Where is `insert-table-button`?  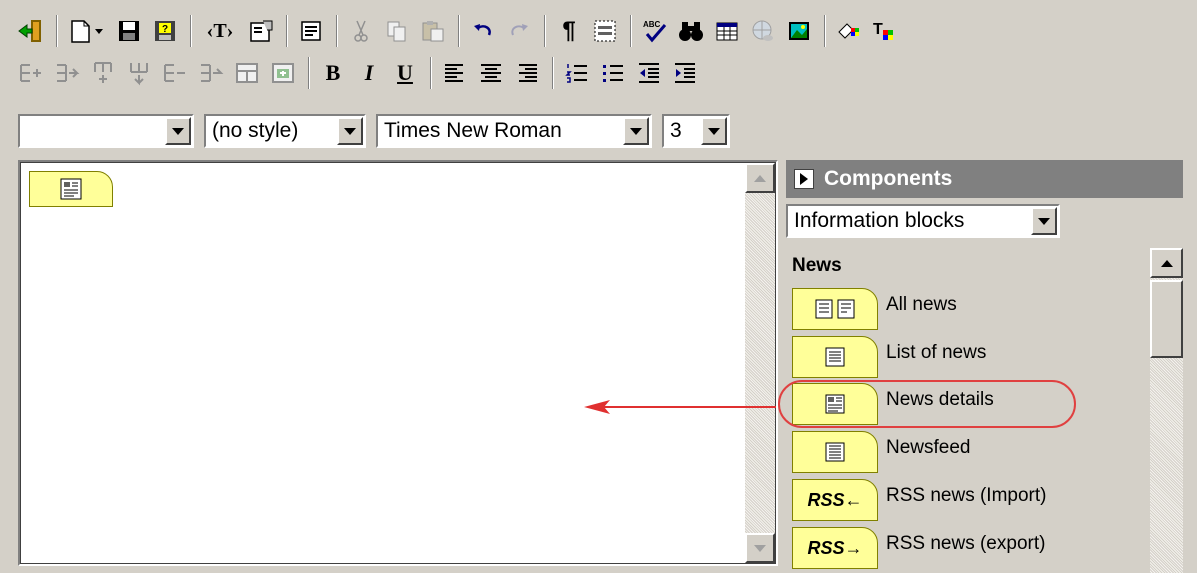
insert-table-button is located at coordinates (727, 31).